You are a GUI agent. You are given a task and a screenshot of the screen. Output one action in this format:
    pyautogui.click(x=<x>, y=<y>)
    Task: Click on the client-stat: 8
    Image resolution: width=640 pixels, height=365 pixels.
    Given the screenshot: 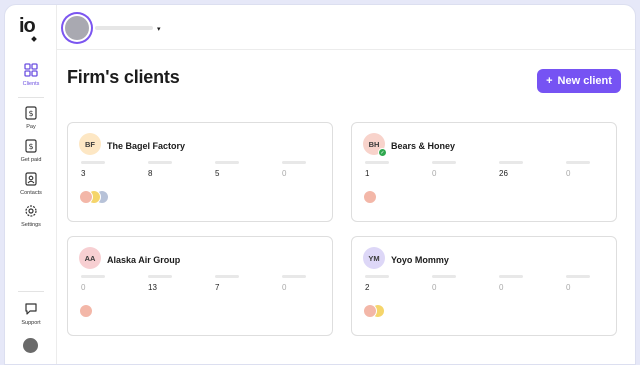 What is the action you would take?
    pyautogui.click(x=160, y=169)
    